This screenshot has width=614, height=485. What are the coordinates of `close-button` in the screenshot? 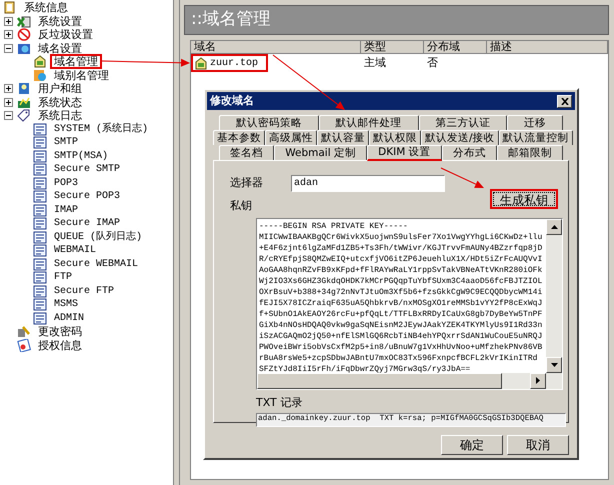 It's located at (564, 101).